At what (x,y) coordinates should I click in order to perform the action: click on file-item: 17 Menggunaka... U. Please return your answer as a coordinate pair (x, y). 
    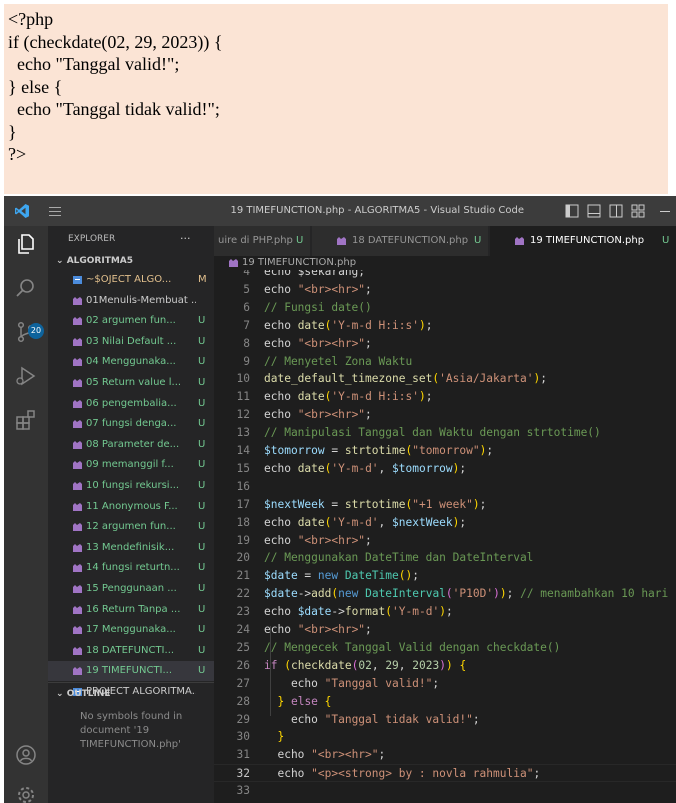
    Looking at the image, I should click on (131, 630).